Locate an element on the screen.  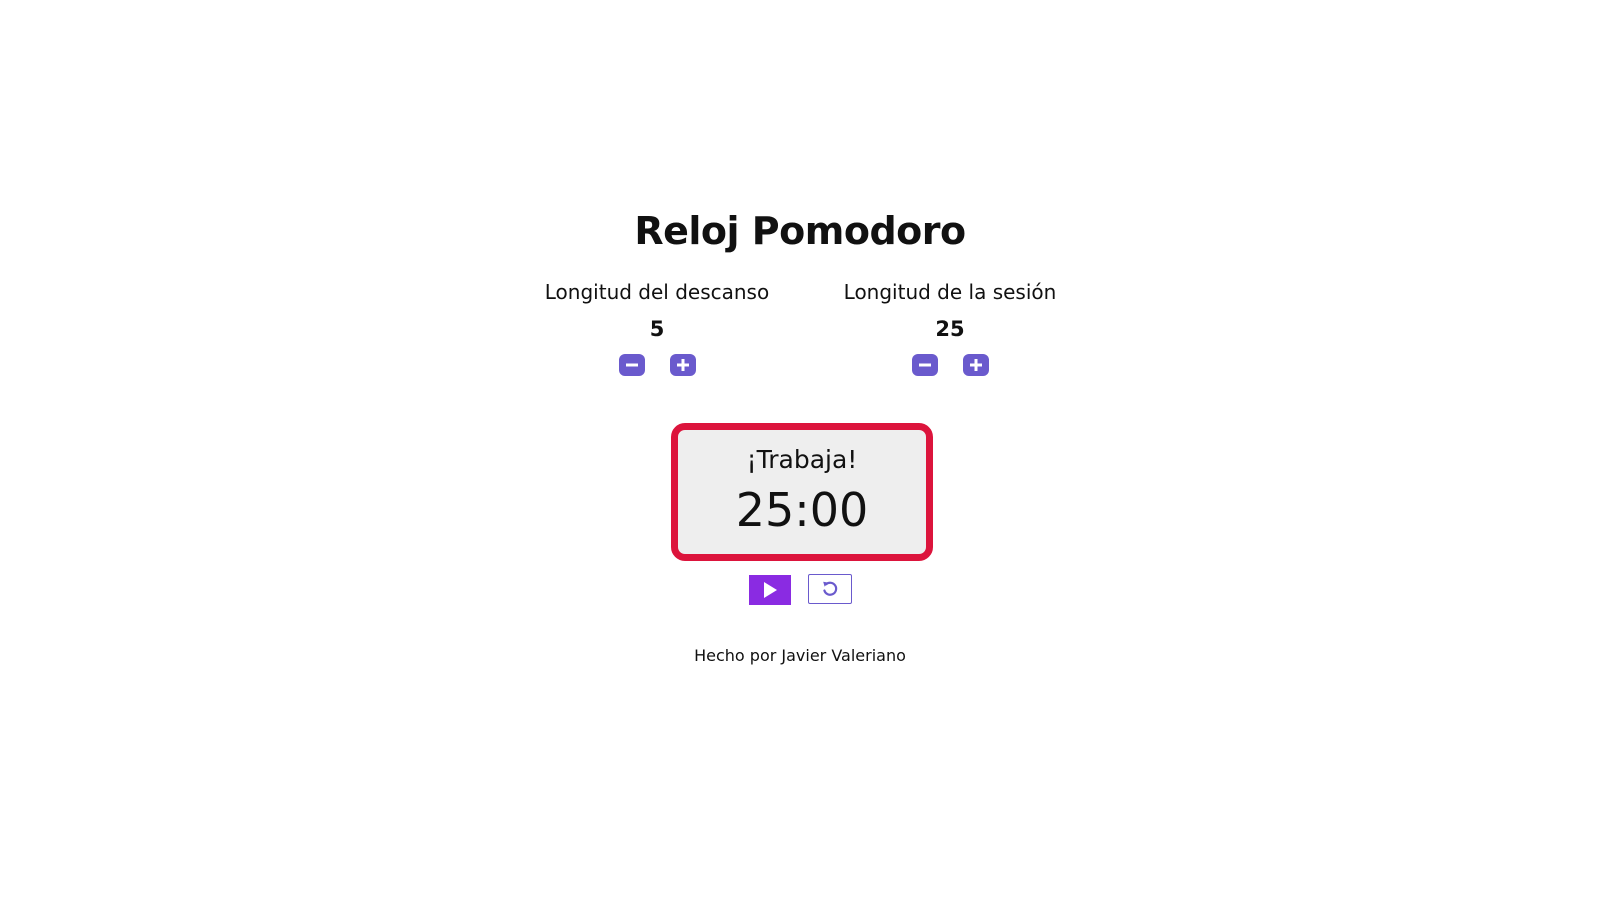
play-icon is located at coordinates (770, 590).